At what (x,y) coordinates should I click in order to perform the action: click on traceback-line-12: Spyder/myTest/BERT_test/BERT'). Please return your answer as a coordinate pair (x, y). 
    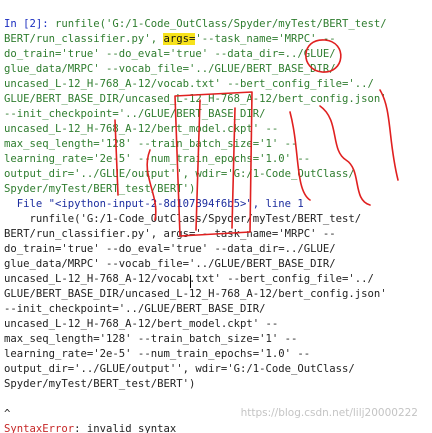
    Looking at the image, I should click on (100, 384).